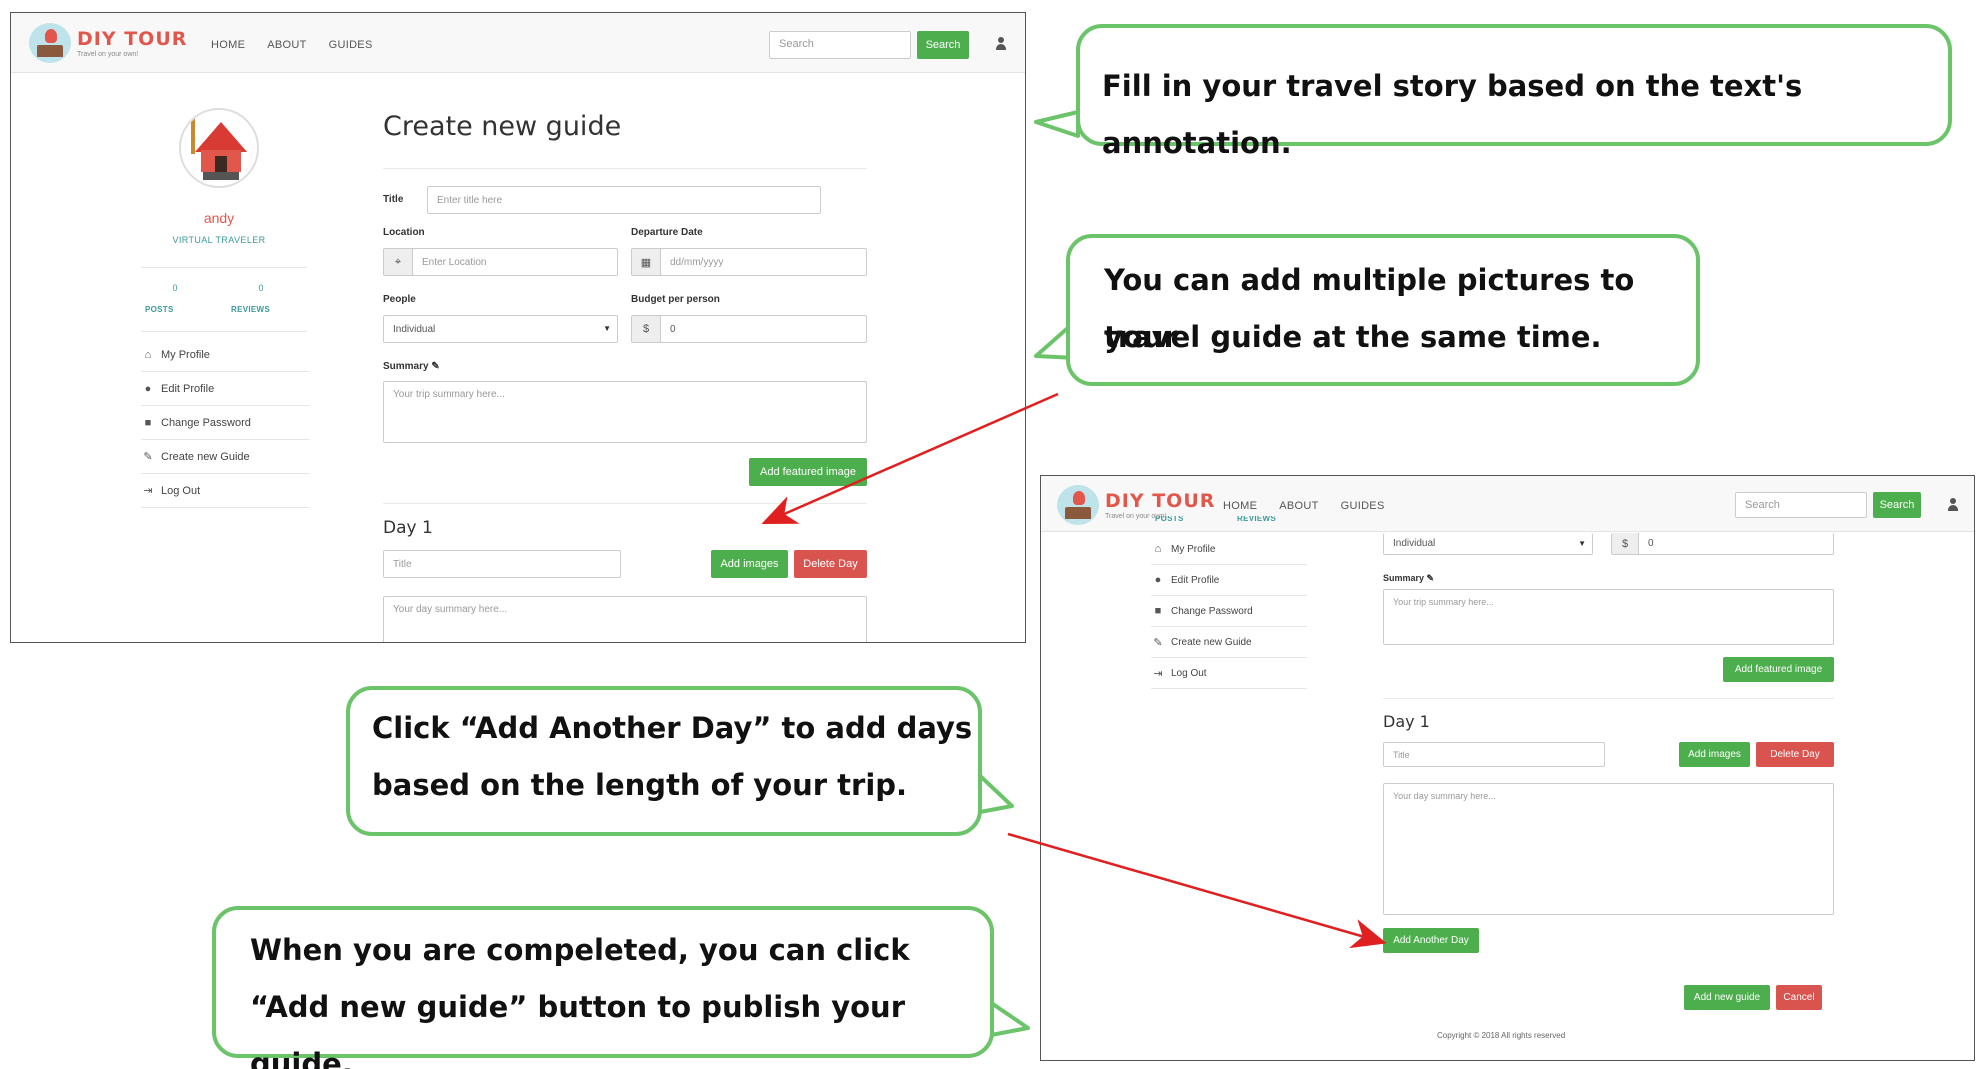  What do you see at coordinates (910, 458) in the screenshot?
I see `arrow-to-add-images` at bounding box center [910, 458].